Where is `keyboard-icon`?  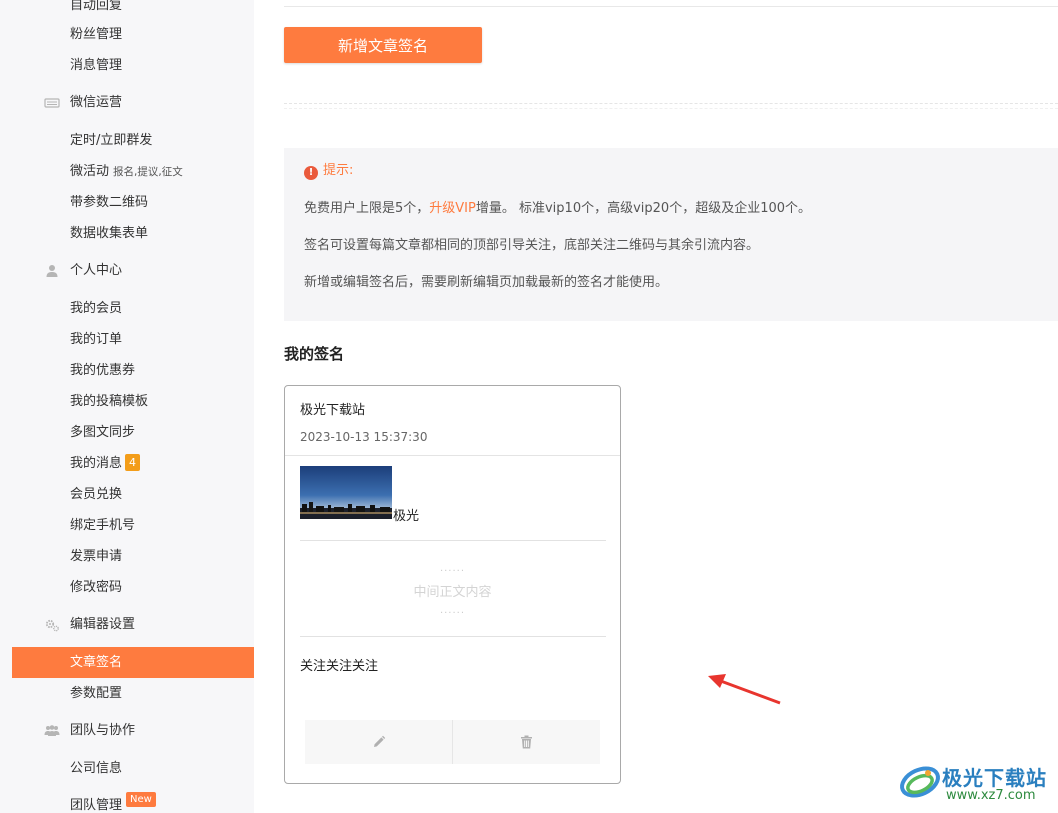 keyboard-icon is located at coordinates (52, 103).